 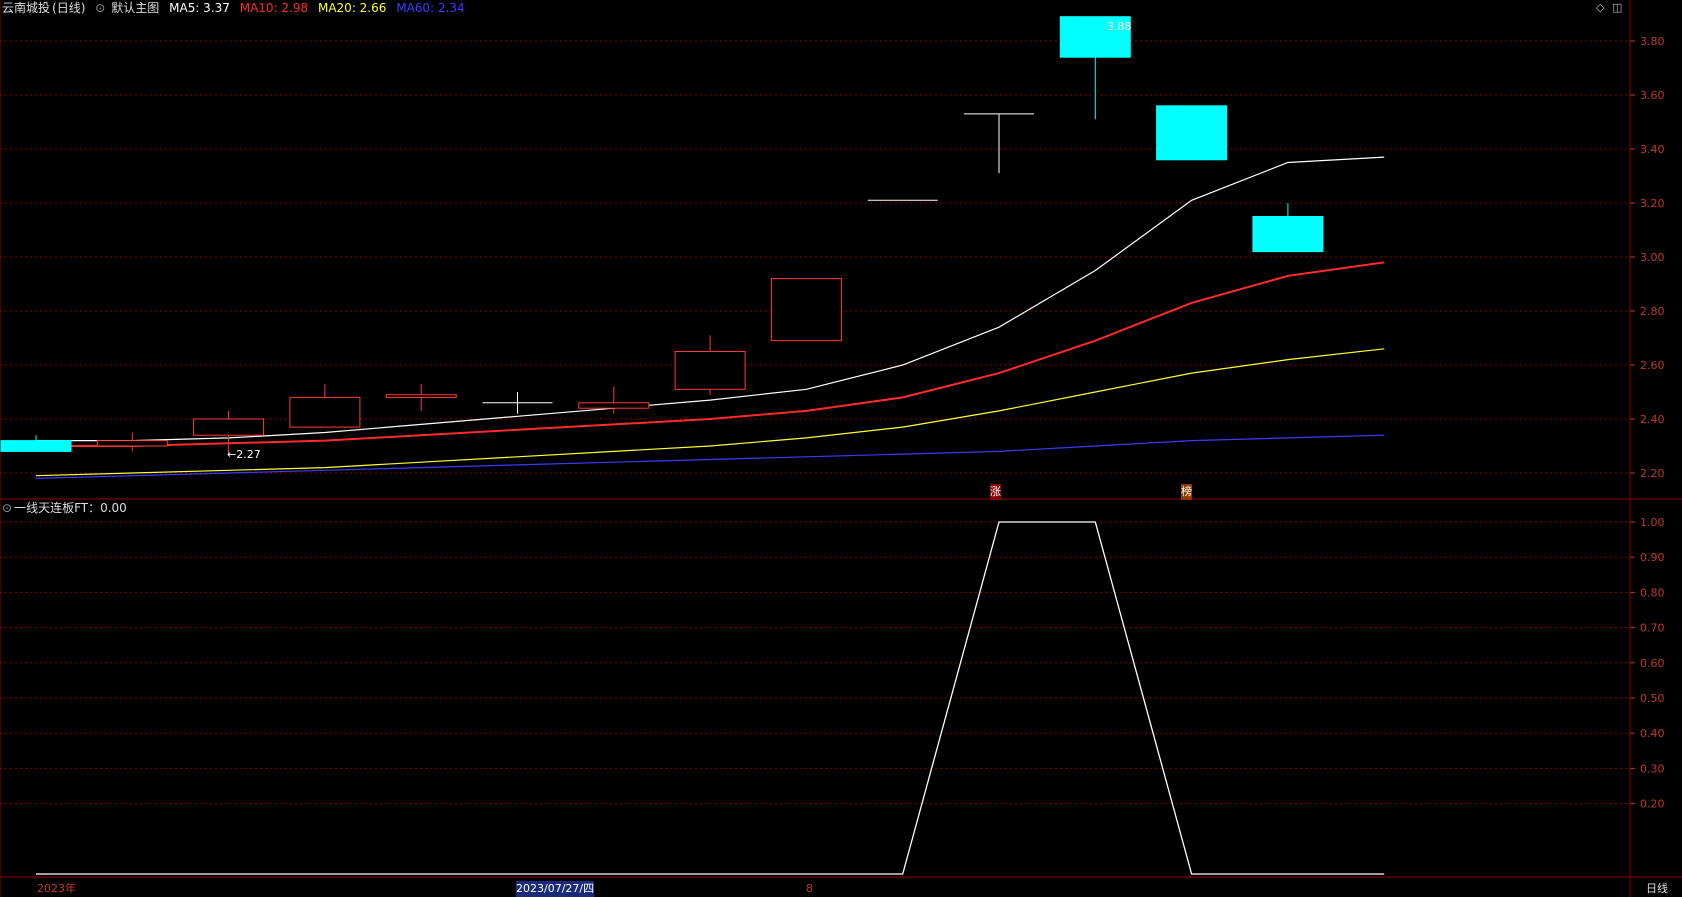 I want to click on sub-tick-label: 0.60, so click(x=1652, y=663).